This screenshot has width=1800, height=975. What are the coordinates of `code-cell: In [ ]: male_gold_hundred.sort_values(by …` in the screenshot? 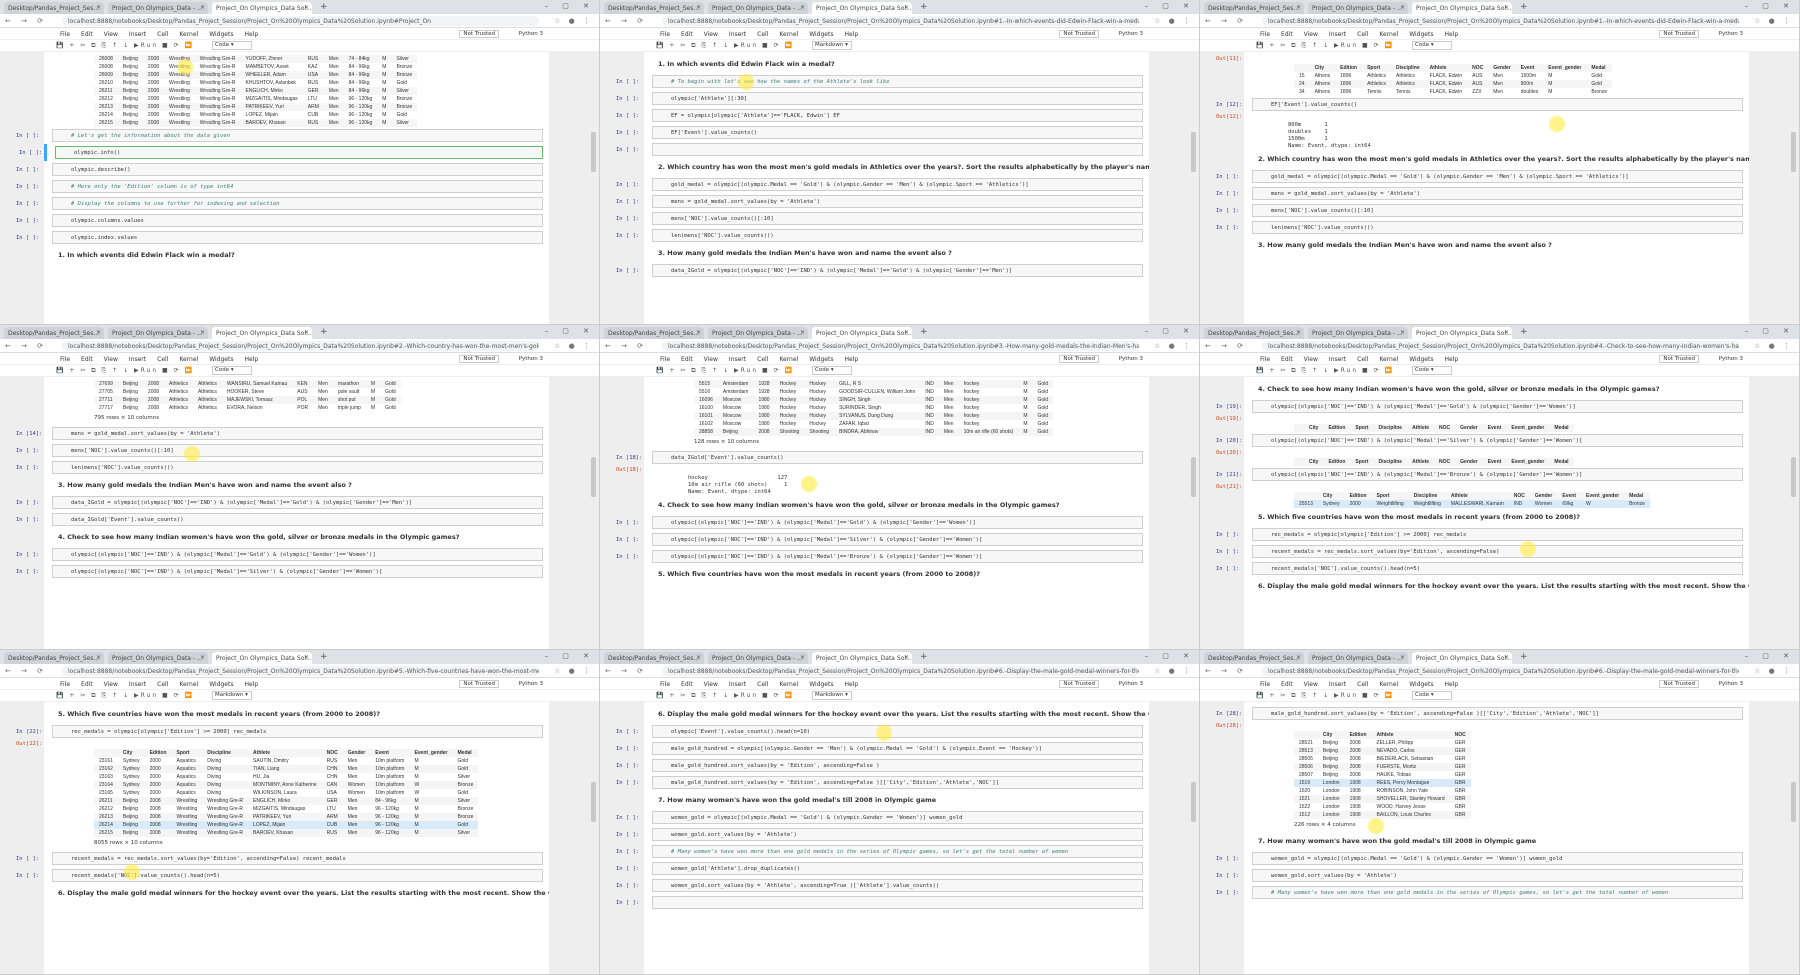 It's located at (882, 765).